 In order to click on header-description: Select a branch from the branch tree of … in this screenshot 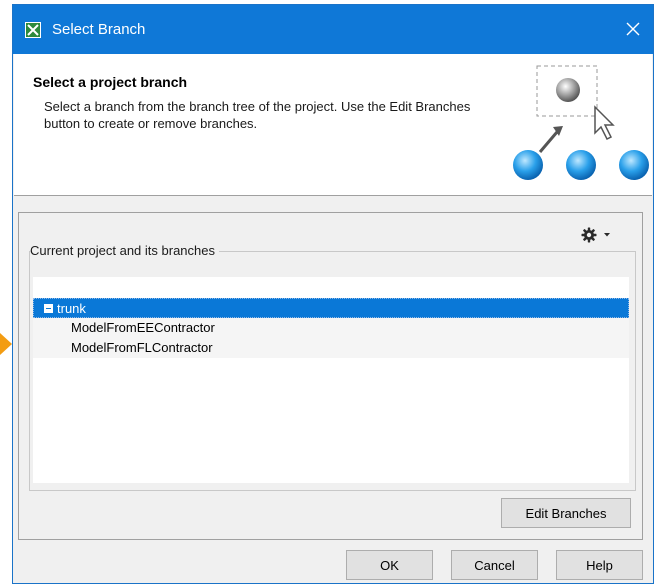, I will do `click(257, 115)`.